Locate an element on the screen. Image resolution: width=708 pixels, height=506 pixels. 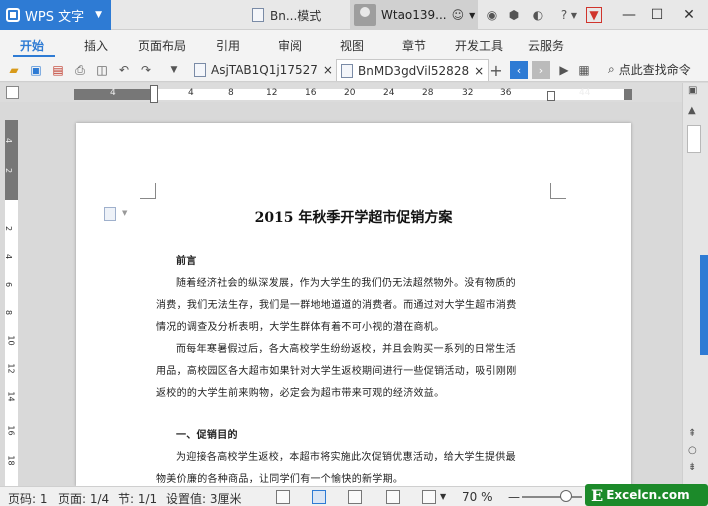
avatar is located at coordinates (365, 15).